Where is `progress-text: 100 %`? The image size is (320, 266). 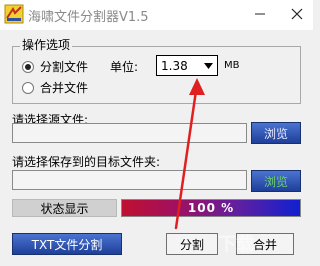
progress-text: 100 % is located at coordinates (211, 208).